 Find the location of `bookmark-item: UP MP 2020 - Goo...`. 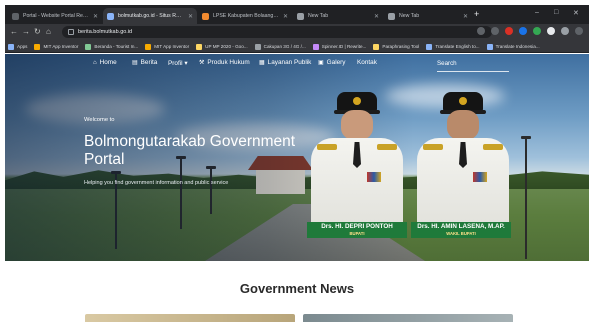

bookmark-item: UP MP 2020 - Goo... is located at coordinates (222, 46).